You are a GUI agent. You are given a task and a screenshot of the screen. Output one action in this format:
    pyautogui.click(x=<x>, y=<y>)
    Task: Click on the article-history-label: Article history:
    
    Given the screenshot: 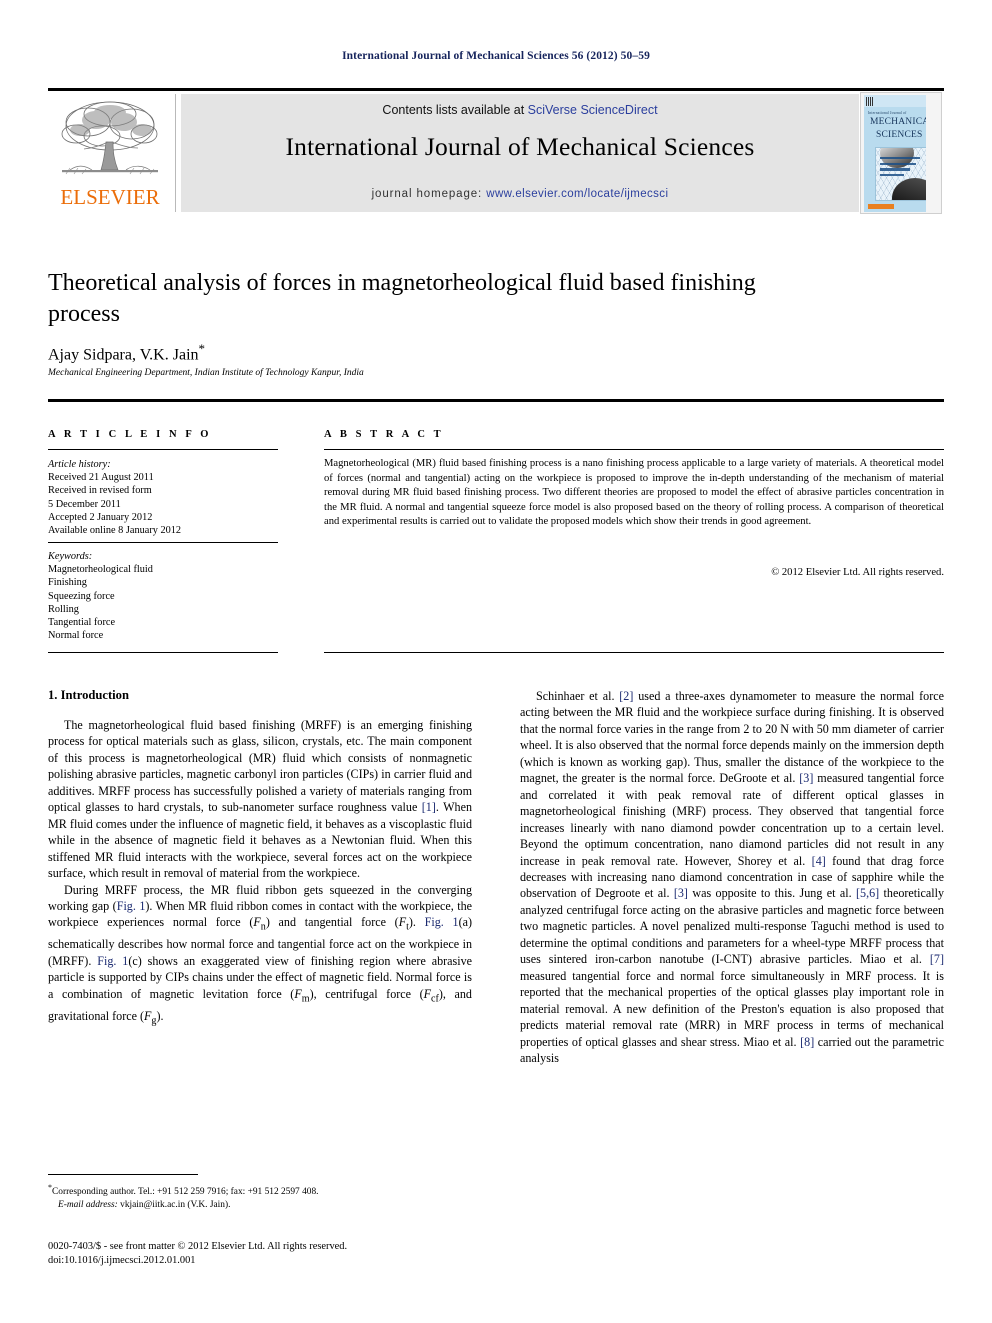 What is the action you would take?
    pyautogui.click(x=79, y=464)
    